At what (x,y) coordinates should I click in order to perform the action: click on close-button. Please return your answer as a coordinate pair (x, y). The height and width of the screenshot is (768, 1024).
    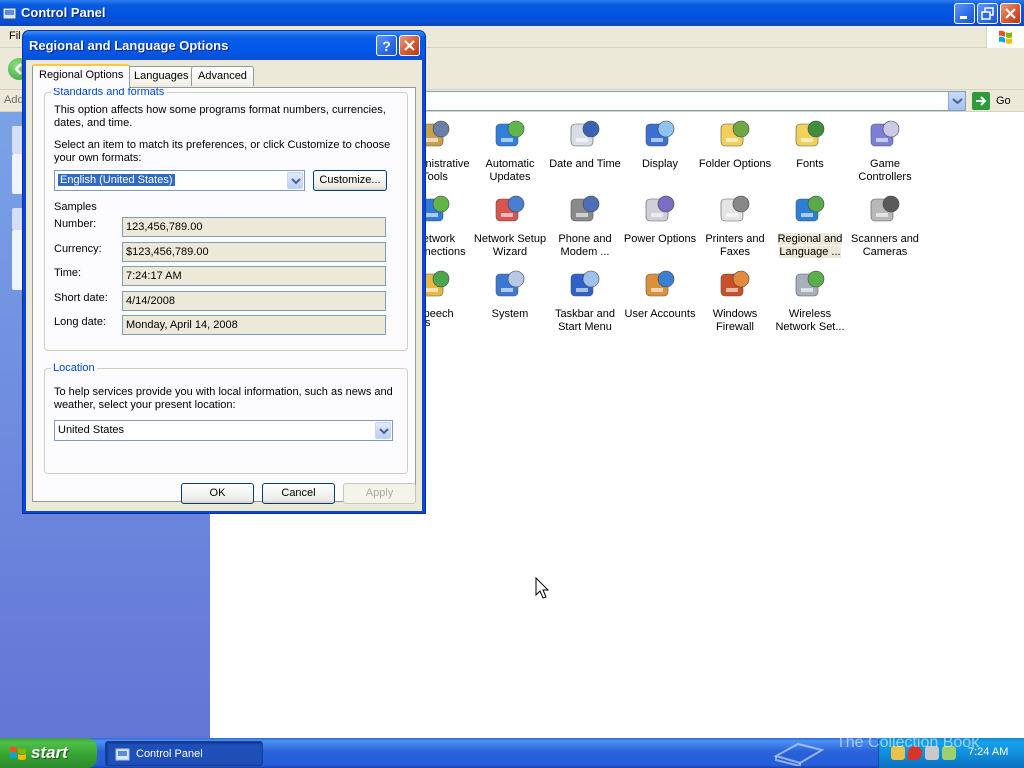
    Looking at the image, I should click on (1010, 13).